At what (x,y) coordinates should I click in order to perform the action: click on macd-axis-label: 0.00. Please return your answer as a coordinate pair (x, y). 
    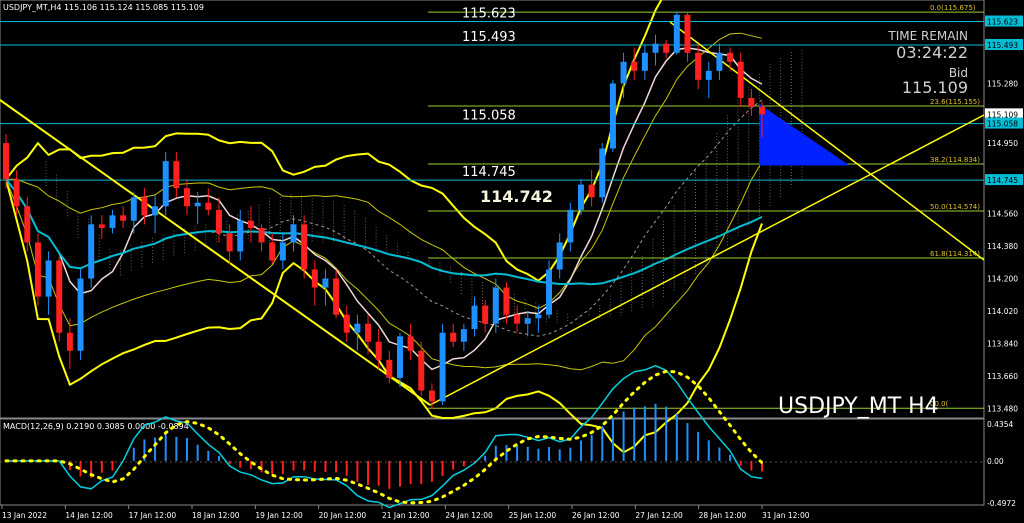
    Looking at the image, I should click on (995, 461).